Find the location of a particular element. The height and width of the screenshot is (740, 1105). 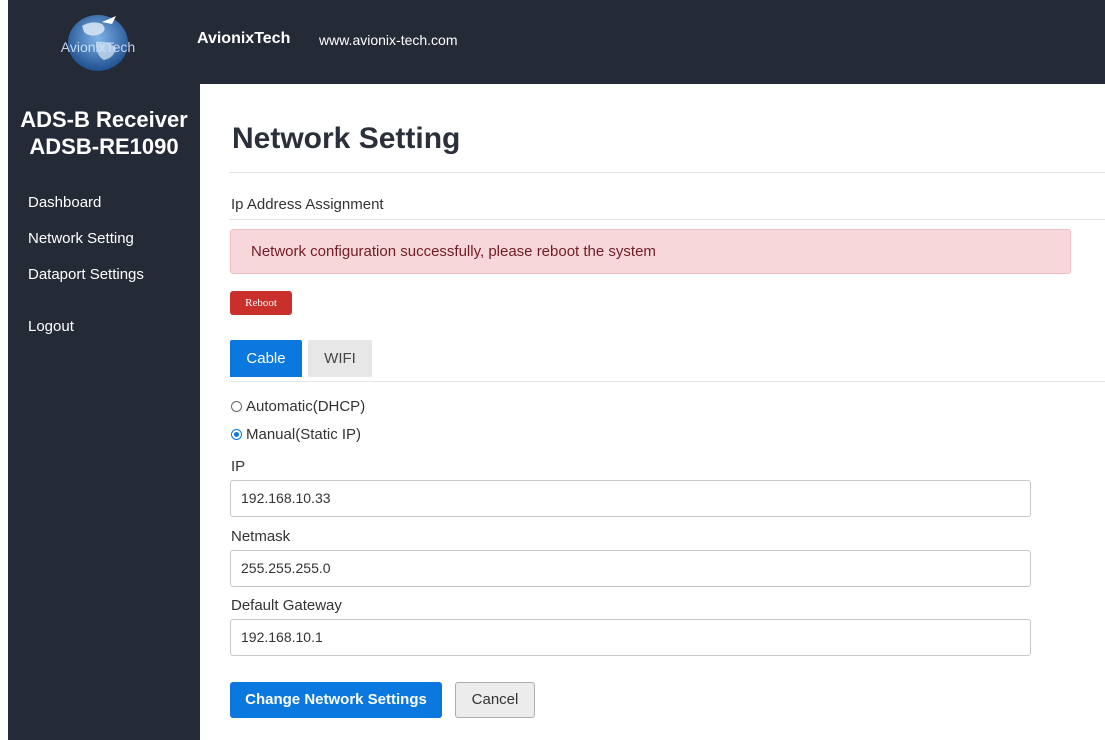

tab-cable: Cable is located at coordinates (266, 358).